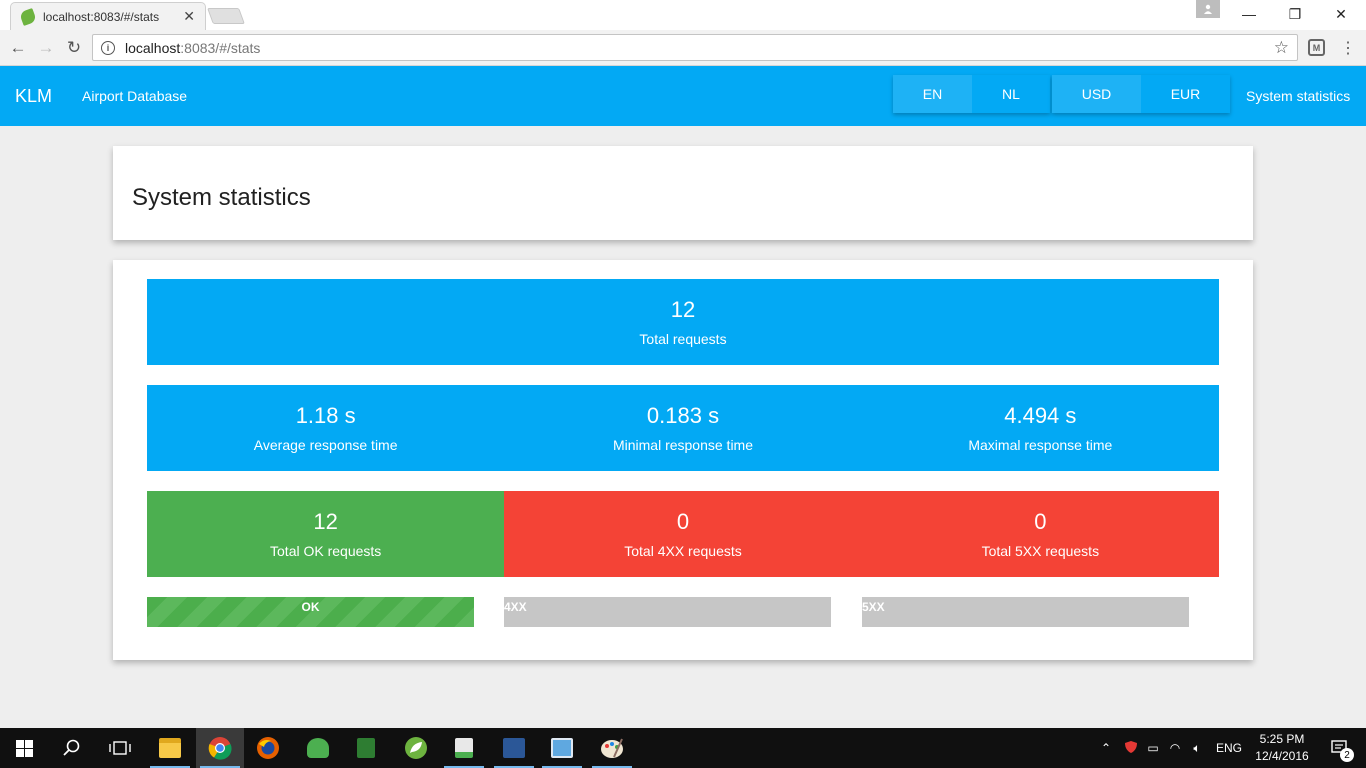 The image size is (1366, 768). Describe the element at coordinates (1011, 94) in the screenshot. I see `lang-nl-button: NL` at that location.